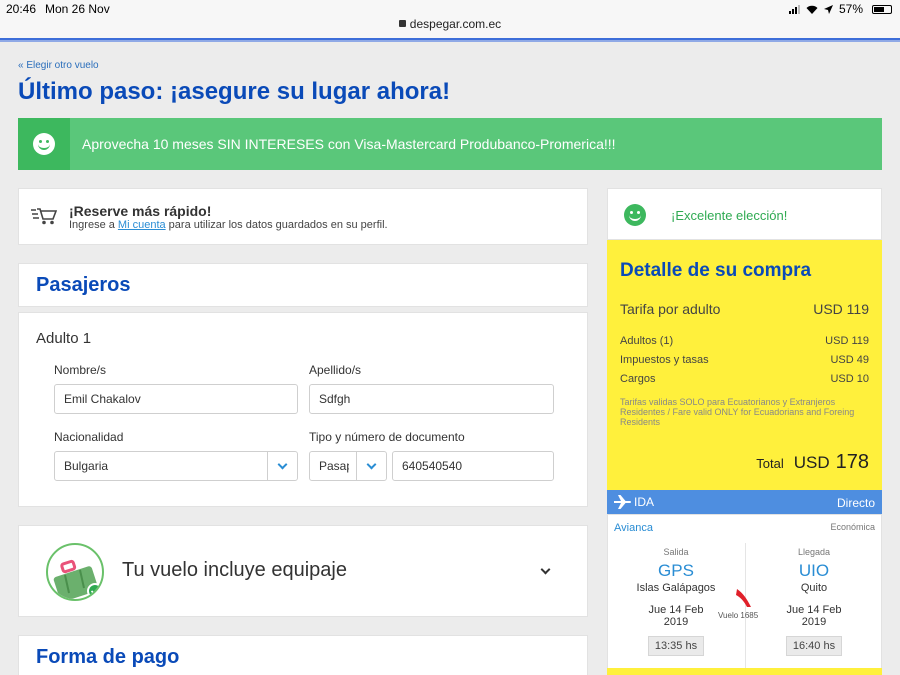 The height and width of the screenshot is (675, 900). What do you see at coordinates (847, 341) in the screenshot?
I see `adults-value: USD 119` at bounding box center [847, 341].